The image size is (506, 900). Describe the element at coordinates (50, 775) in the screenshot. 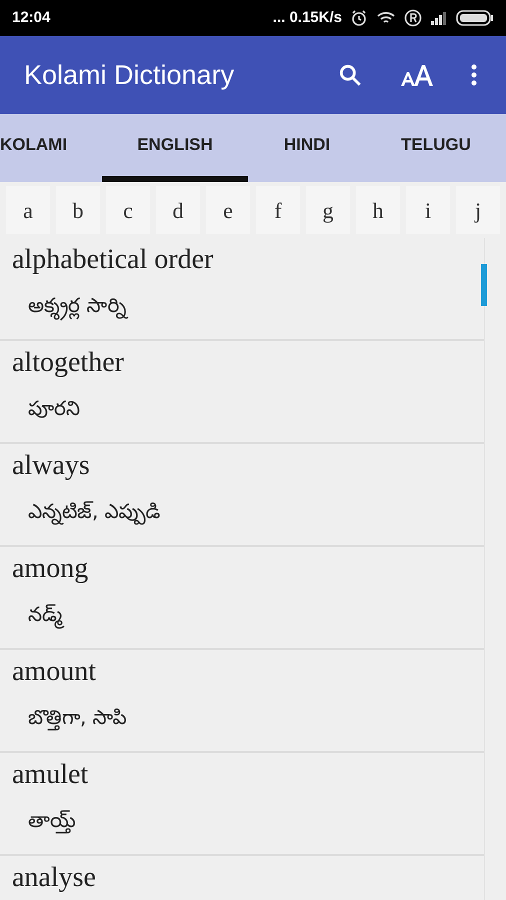

I see `english-word: amulet` at that location.